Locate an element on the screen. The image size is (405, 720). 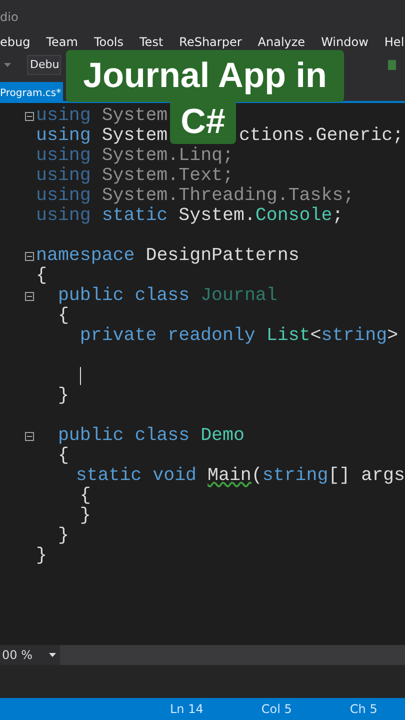
menu-item: Test is located at coordinates (152, 42).